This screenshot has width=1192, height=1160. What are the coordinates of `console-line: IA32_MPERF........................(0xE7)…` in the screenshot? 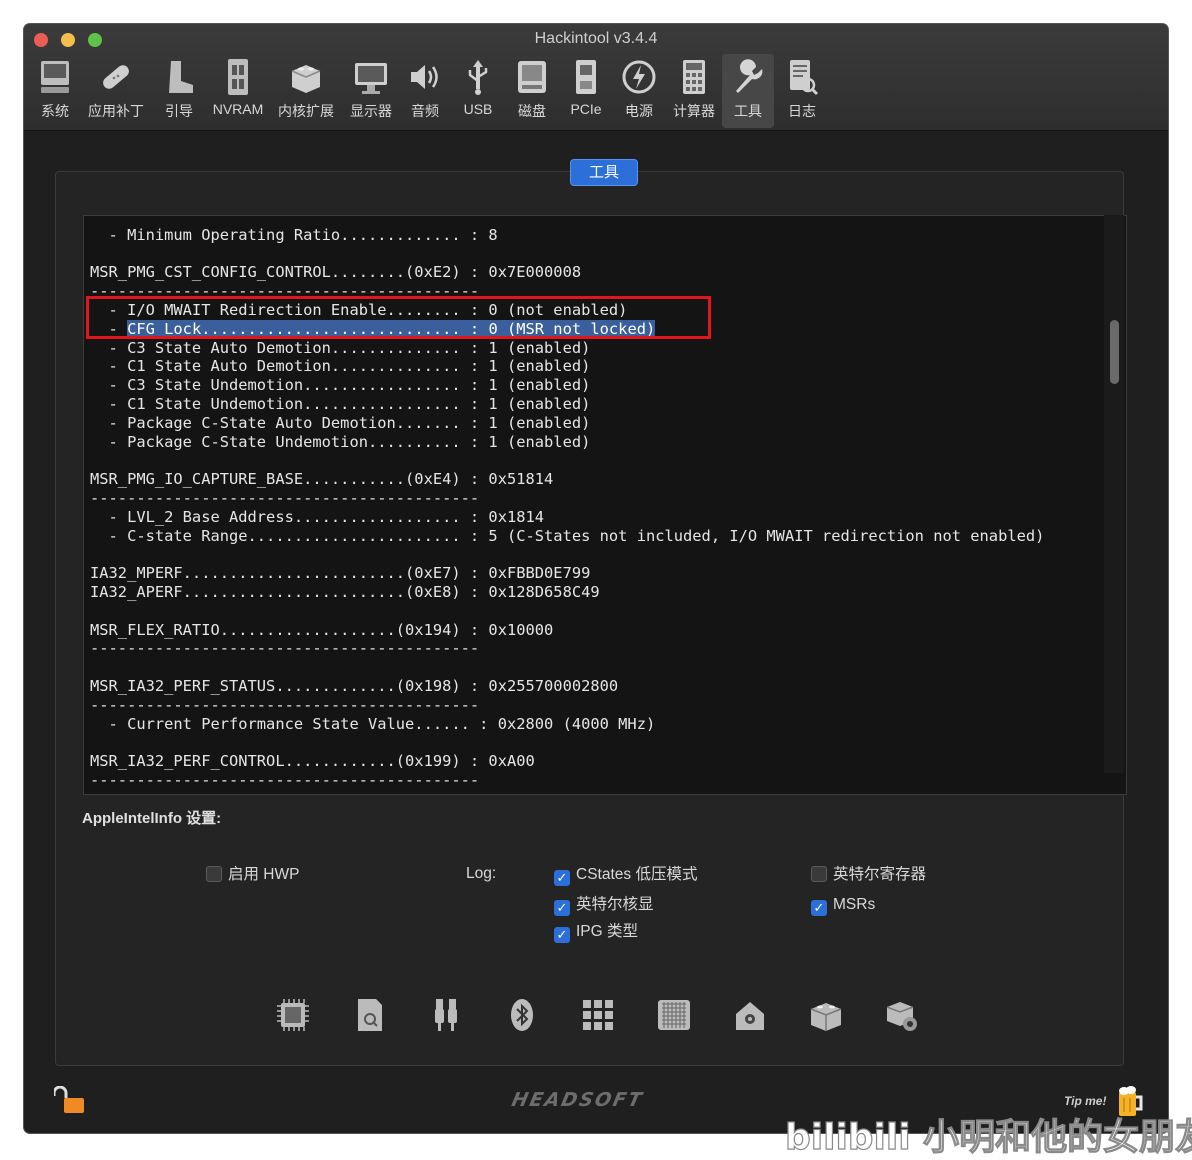 It's located at (340, 573).